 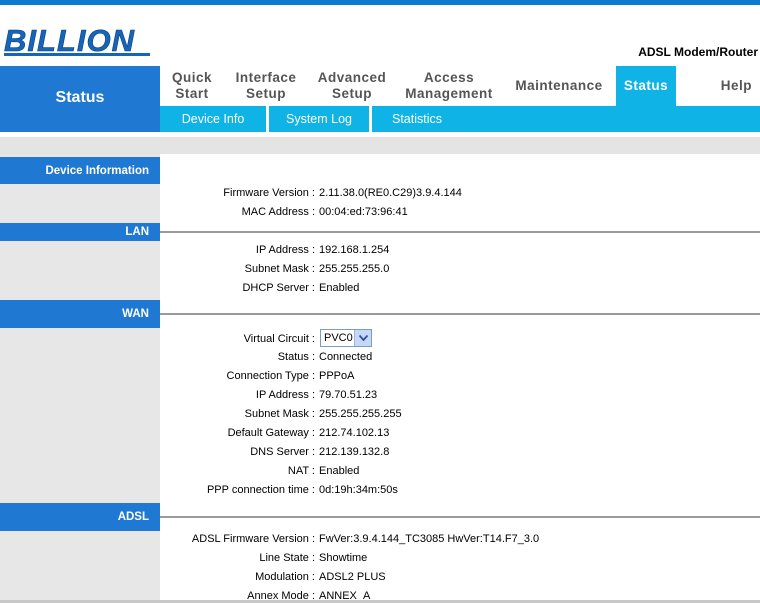 What do you see at coordinates (460, 593) in the screenshot?
I see `row-annex-mode: Annex Mode : ANNEX_A` at bounding box center [460, 593].